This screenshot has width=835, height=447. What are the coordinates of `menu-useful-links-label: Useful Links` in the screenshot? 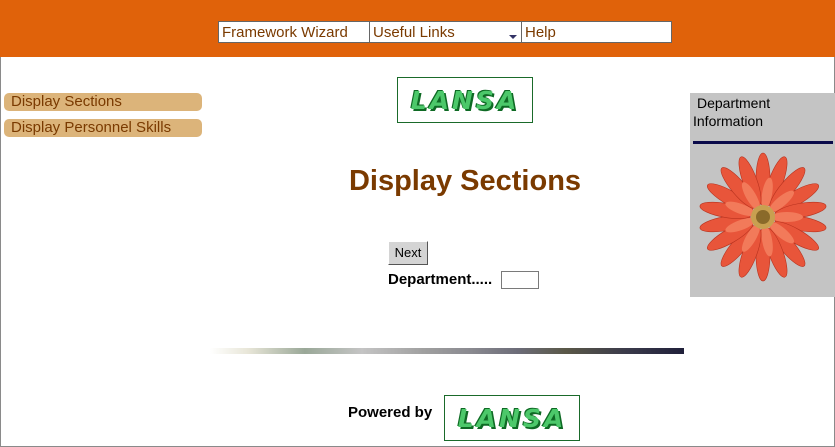 It's located at (414, 32).